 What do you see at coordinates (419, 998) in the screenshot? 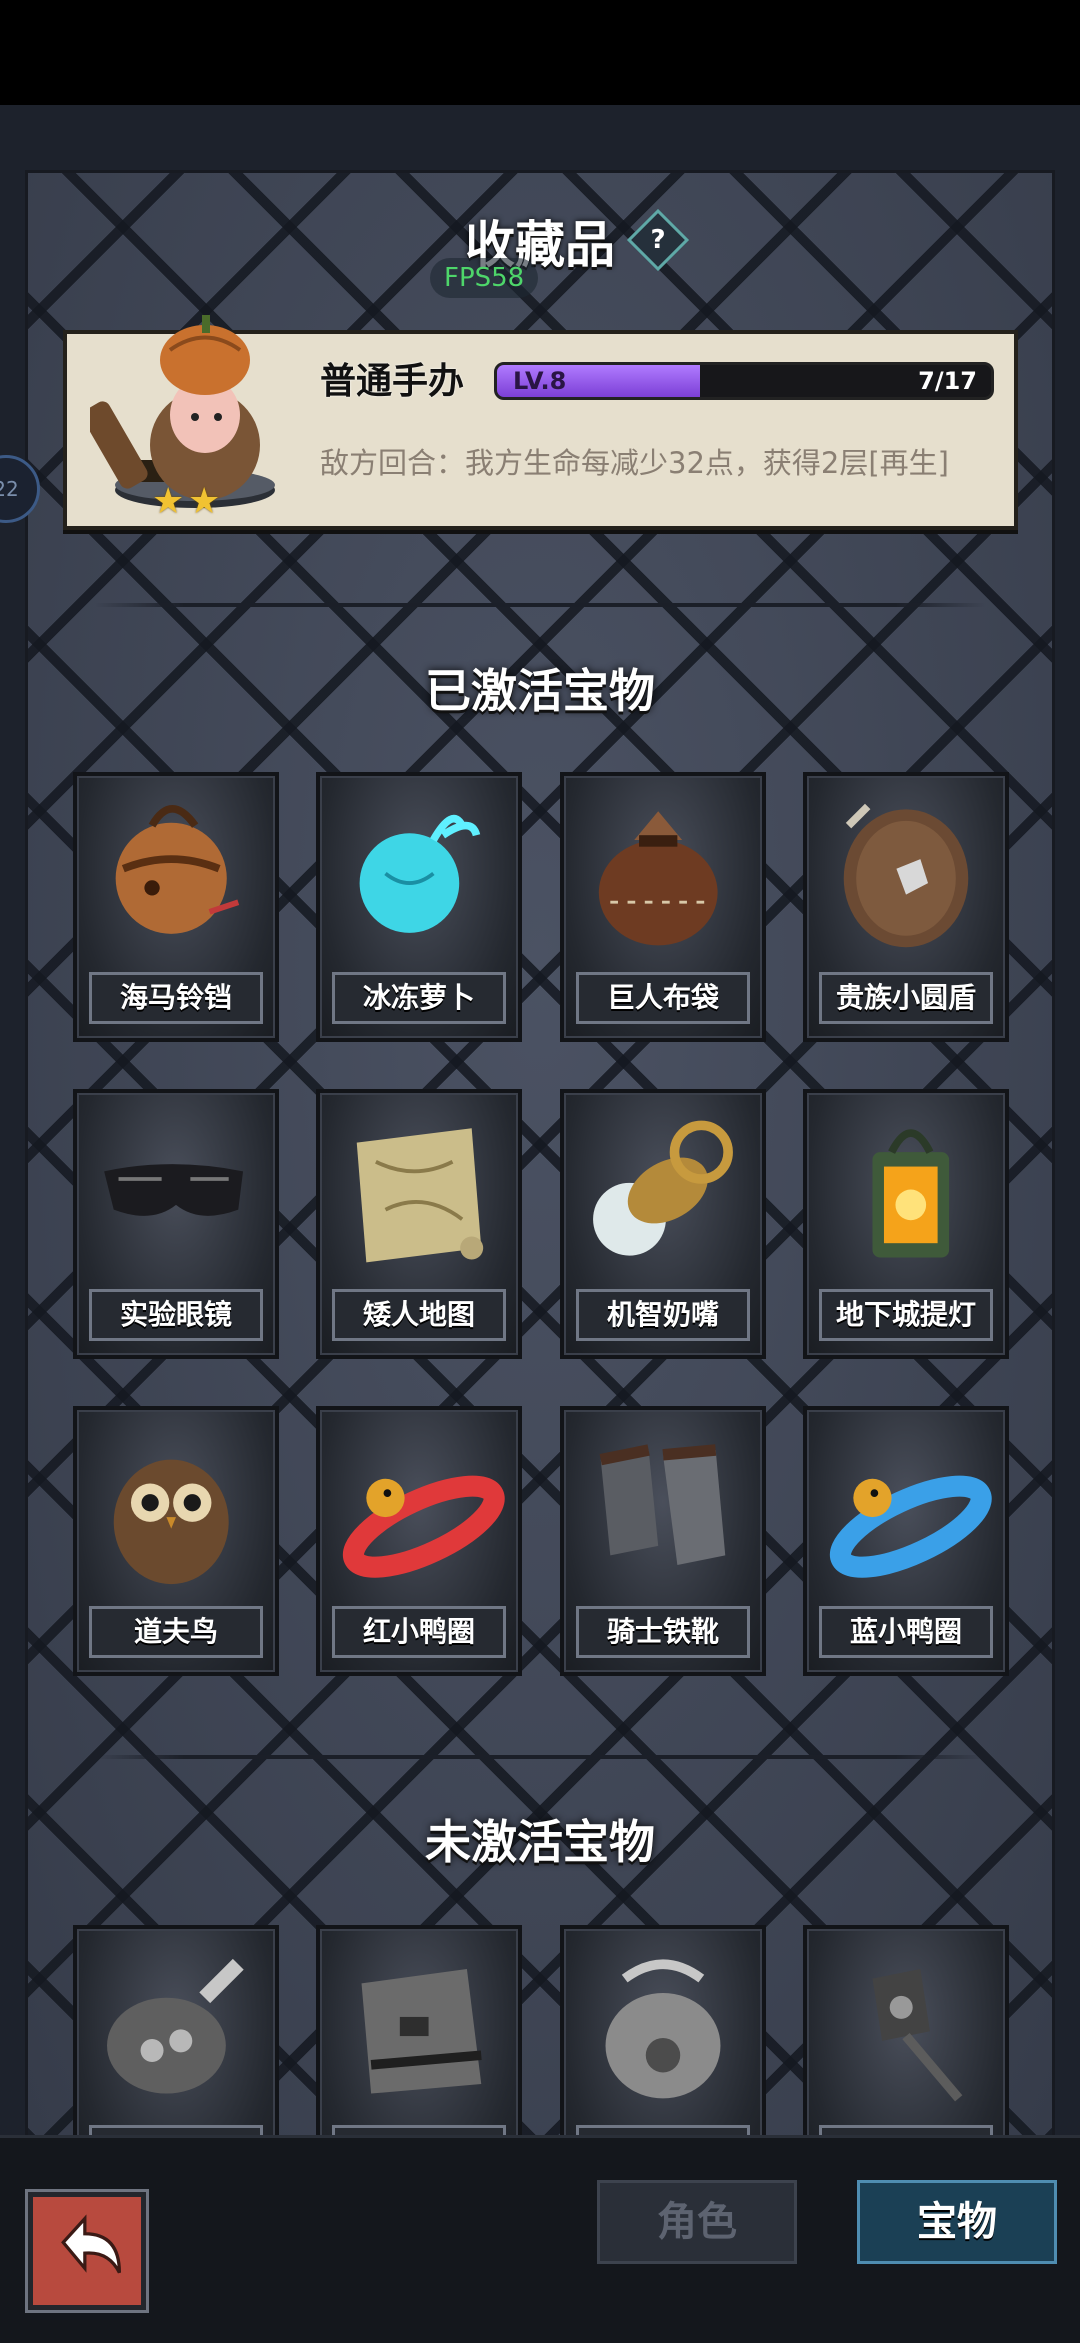
I see `treasure-item-label: 冰冻萝卜` at bounding box center [419, 998].